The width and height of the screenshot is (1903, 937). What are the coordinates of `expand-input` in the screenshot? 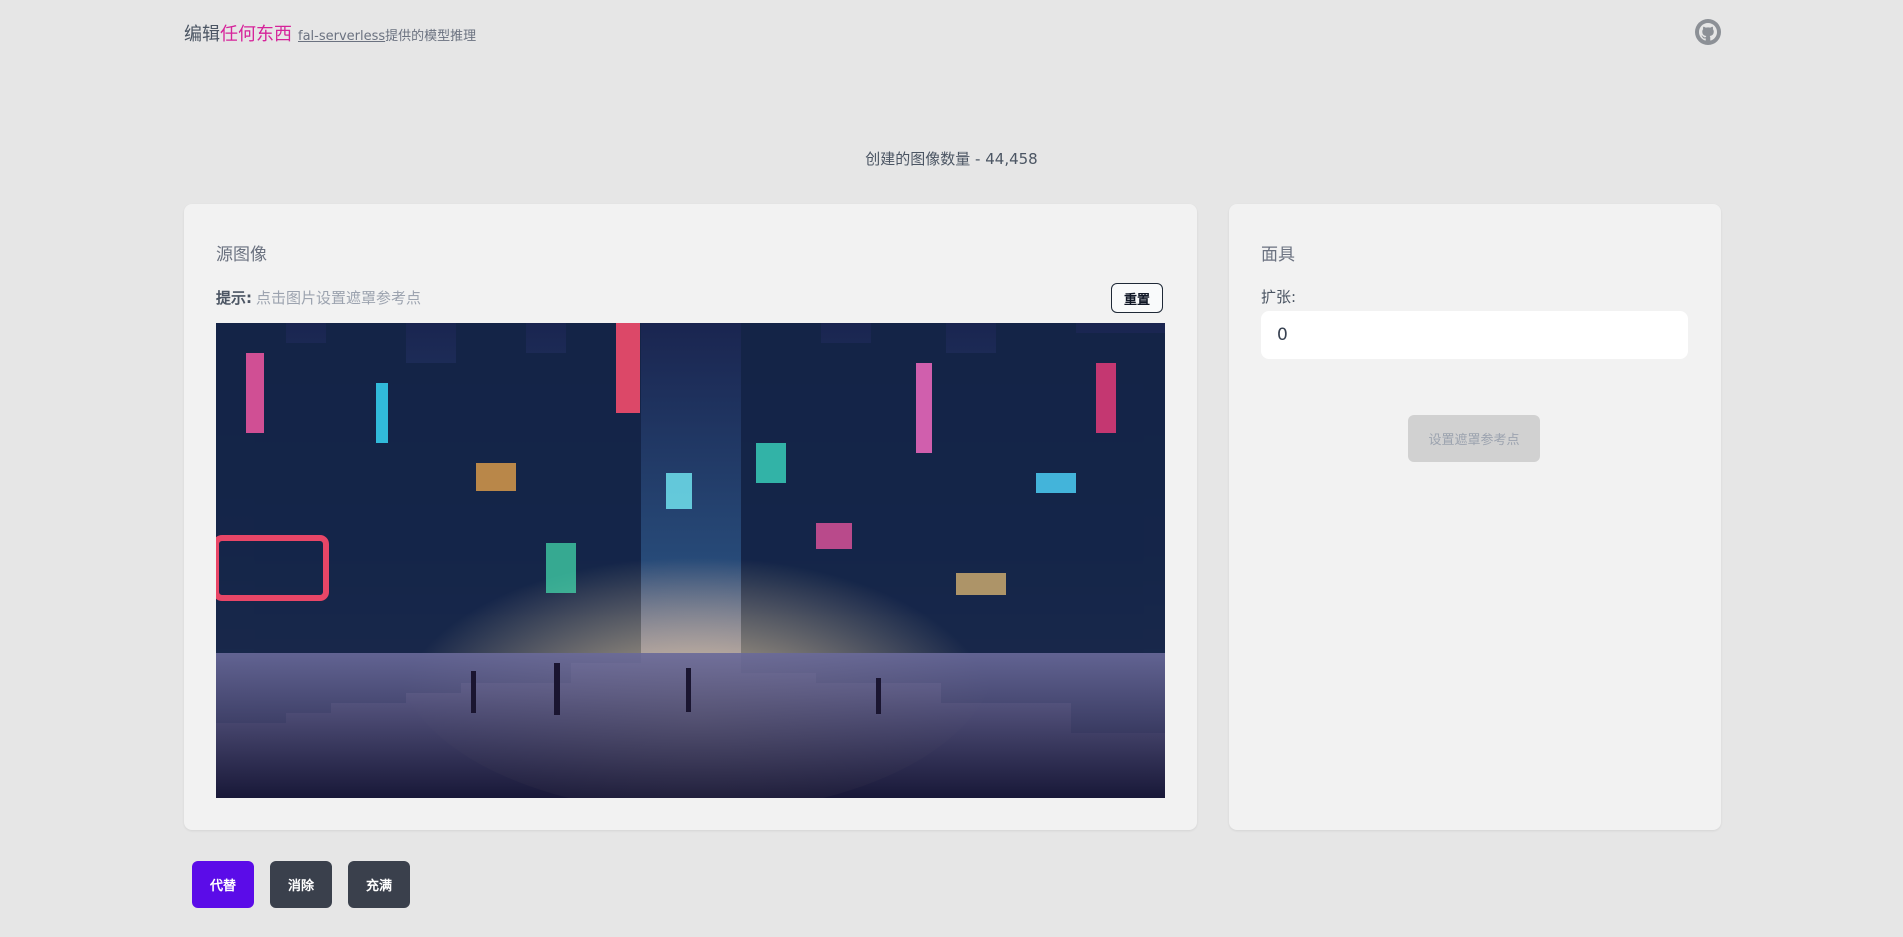 It's located at (1474, 335).